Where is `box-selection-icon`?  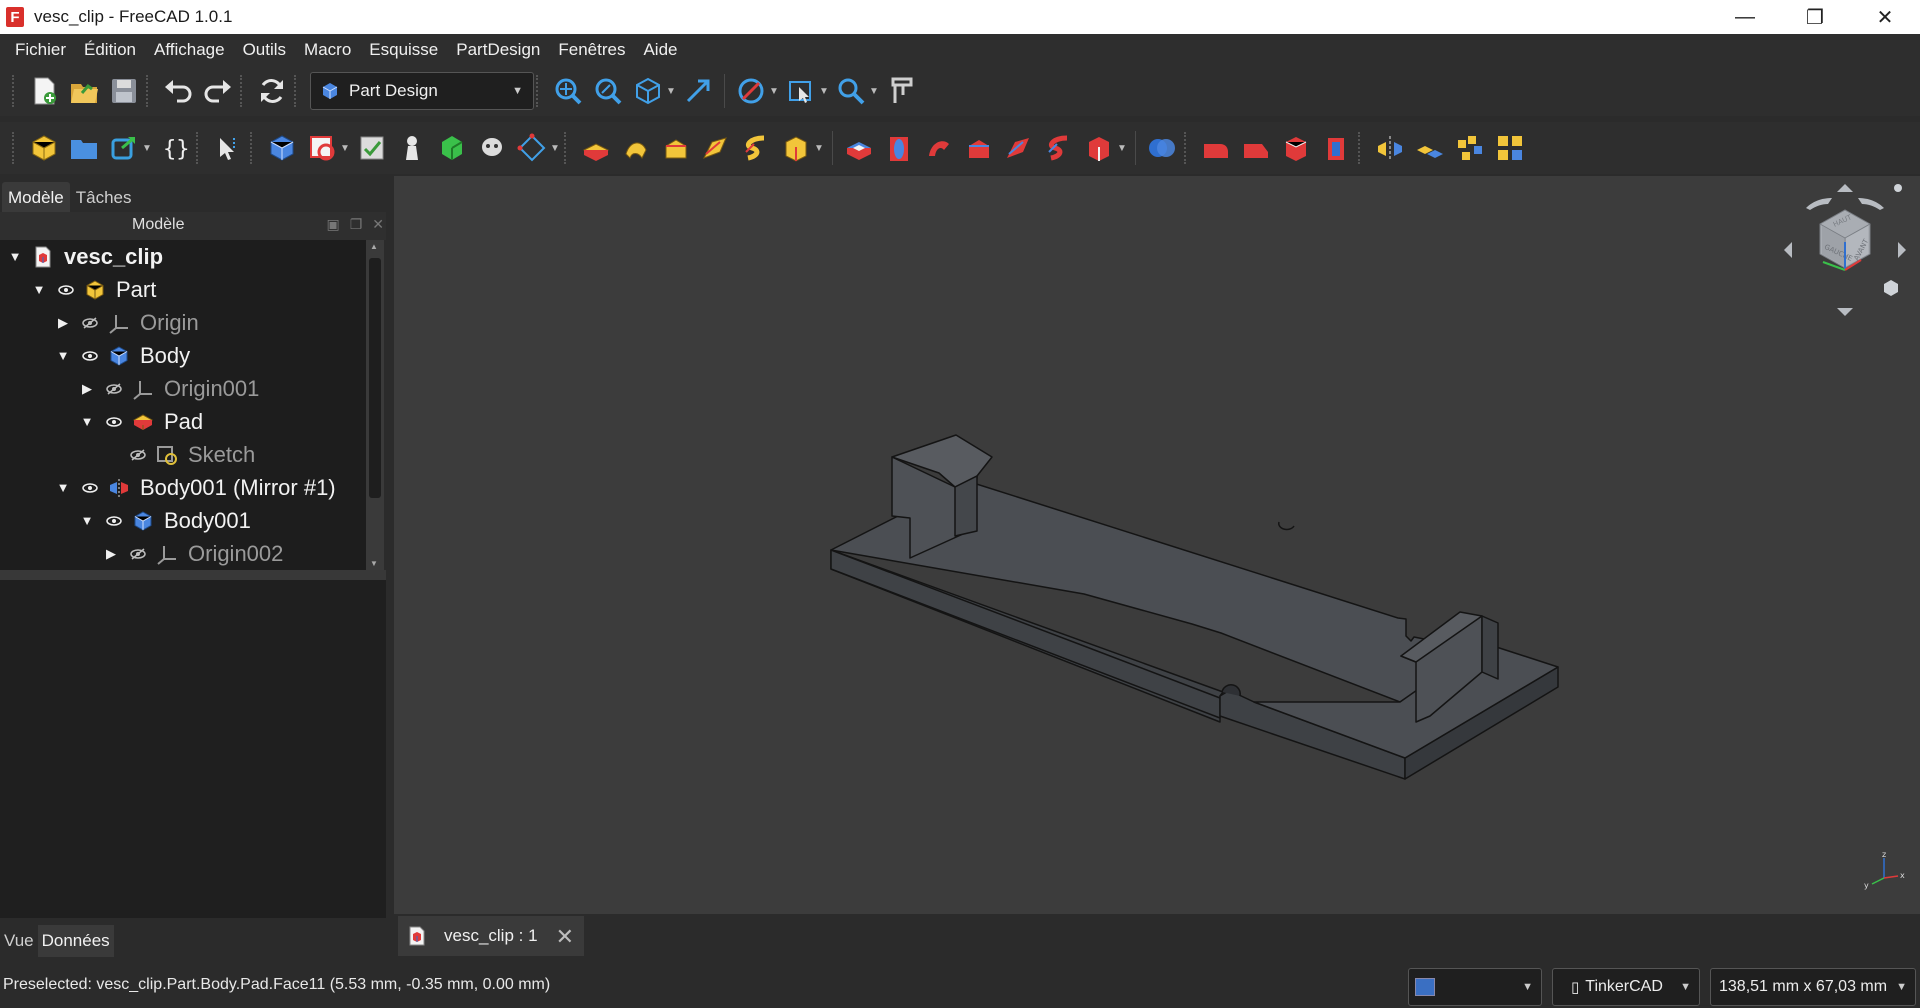
box-selection-icon is located at coordinates (801, 91).